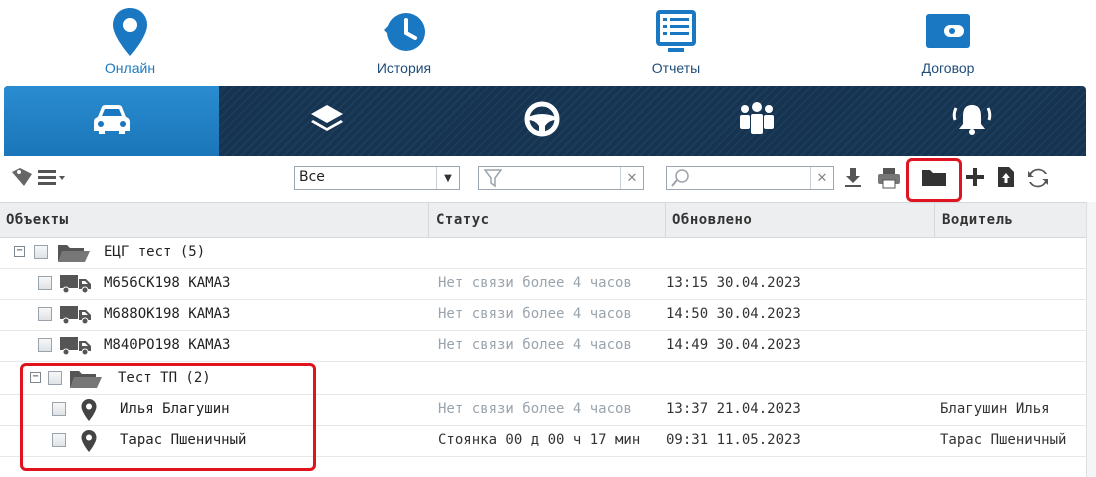 Image resolution: width=1096 pixels, height=477 pixels. What do you see at coordinates (543, 253) in the screenshot?
I see `table-row-group: − ЕЦГ тест (5)` at bounding box center [543, 253].